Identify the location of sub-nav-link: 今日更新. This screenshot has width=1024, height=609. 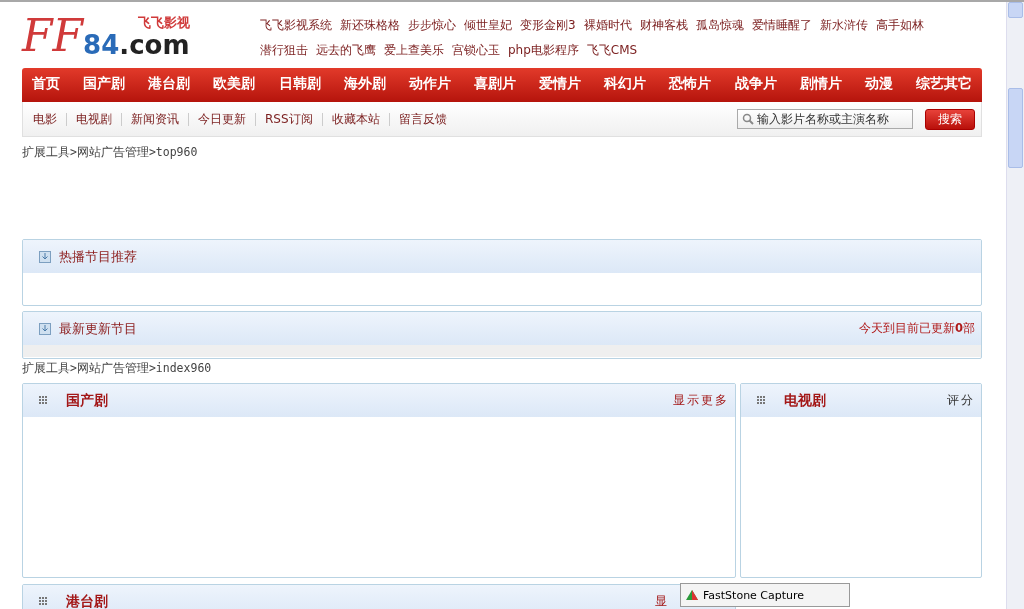
(222, 119).